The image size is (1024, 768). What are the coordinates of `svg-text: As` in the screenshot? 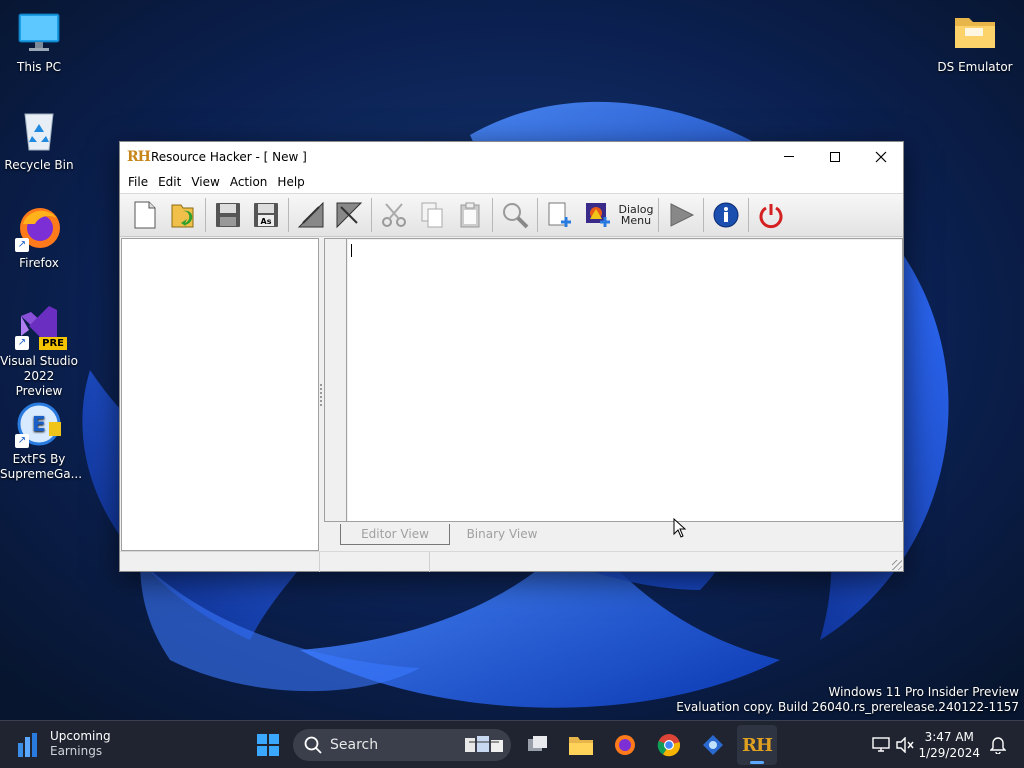 It's located at (266, 221).